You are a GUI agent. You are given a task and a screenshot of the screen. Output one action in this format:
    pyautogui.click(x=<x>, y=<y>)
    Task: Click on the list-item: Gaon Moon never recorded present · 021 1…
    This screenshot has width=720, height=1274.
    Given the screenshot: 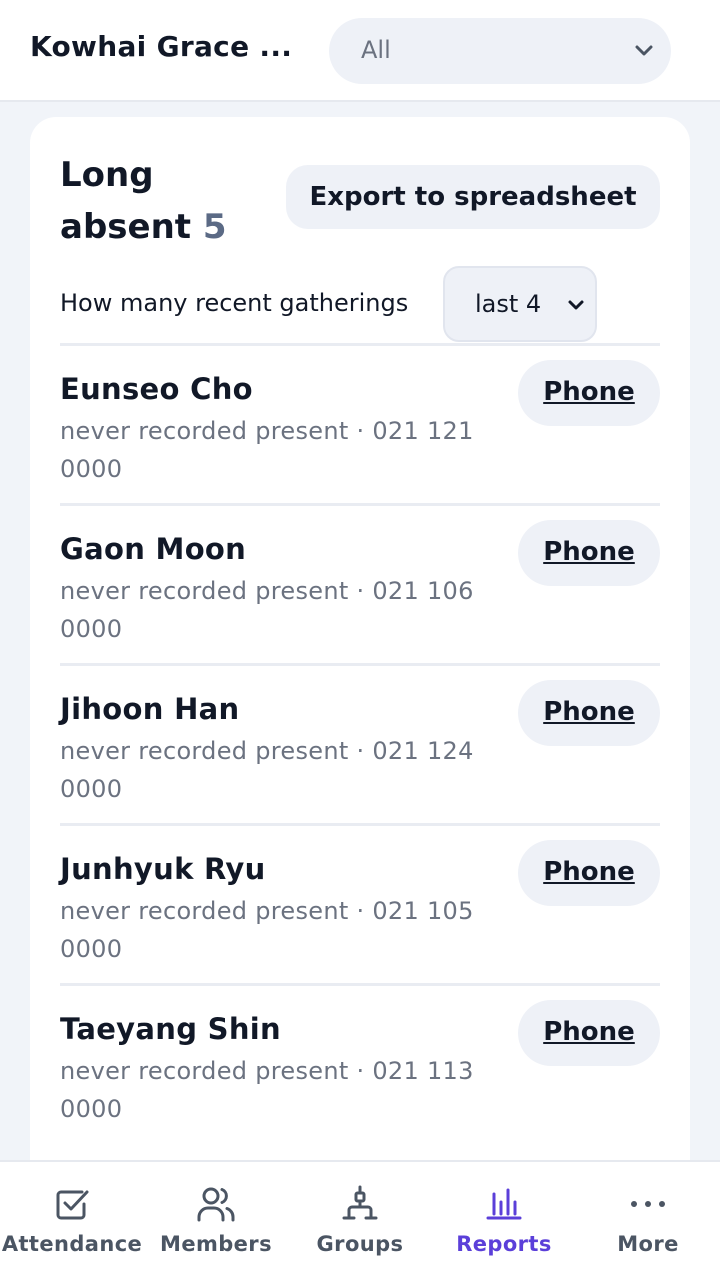 What is the action you would take?
    pyautogui.click(x=360, y=583)
    